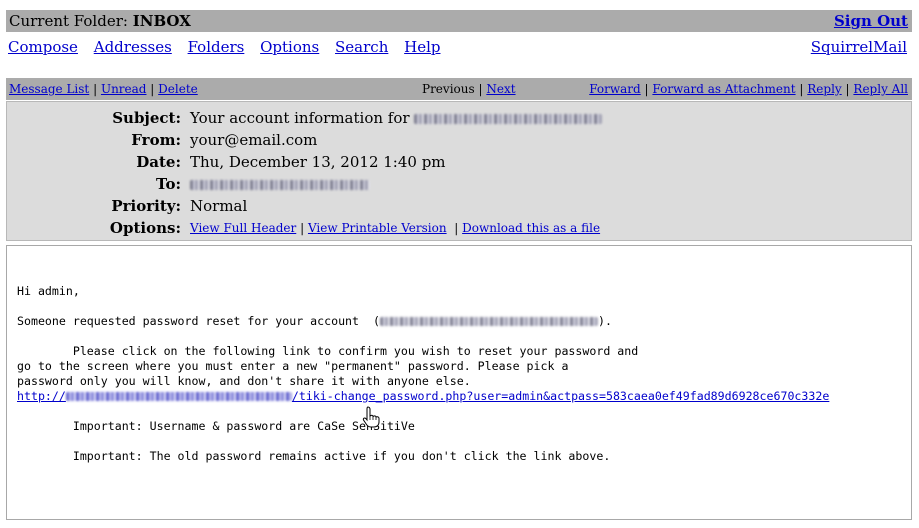 The image size is (919, 528). I want to click on menu-options: Options, so click(289, 47).